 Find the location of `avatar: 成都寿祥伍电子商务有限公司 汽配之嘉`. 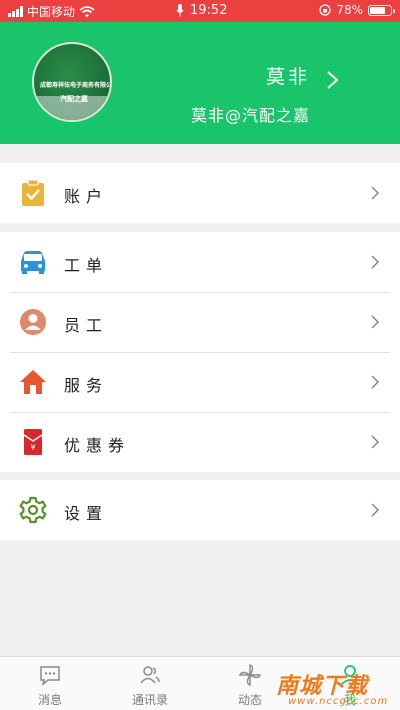

avatar: 成都寿祥伍电子商务有限公司 汽配之嘉 is located at coordinates (72, 82).